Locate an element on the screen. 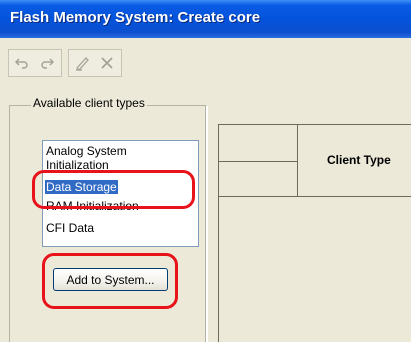 This screenshot has height=342, width=411. redo-button is located at coordinates (47, 63).